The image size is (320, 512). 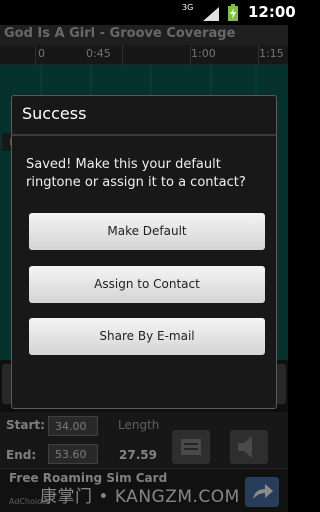 What do you see at coordinates (233, 14) in the screenshot?
I see `battery-charging-icon` at bounding box center [233, 14].